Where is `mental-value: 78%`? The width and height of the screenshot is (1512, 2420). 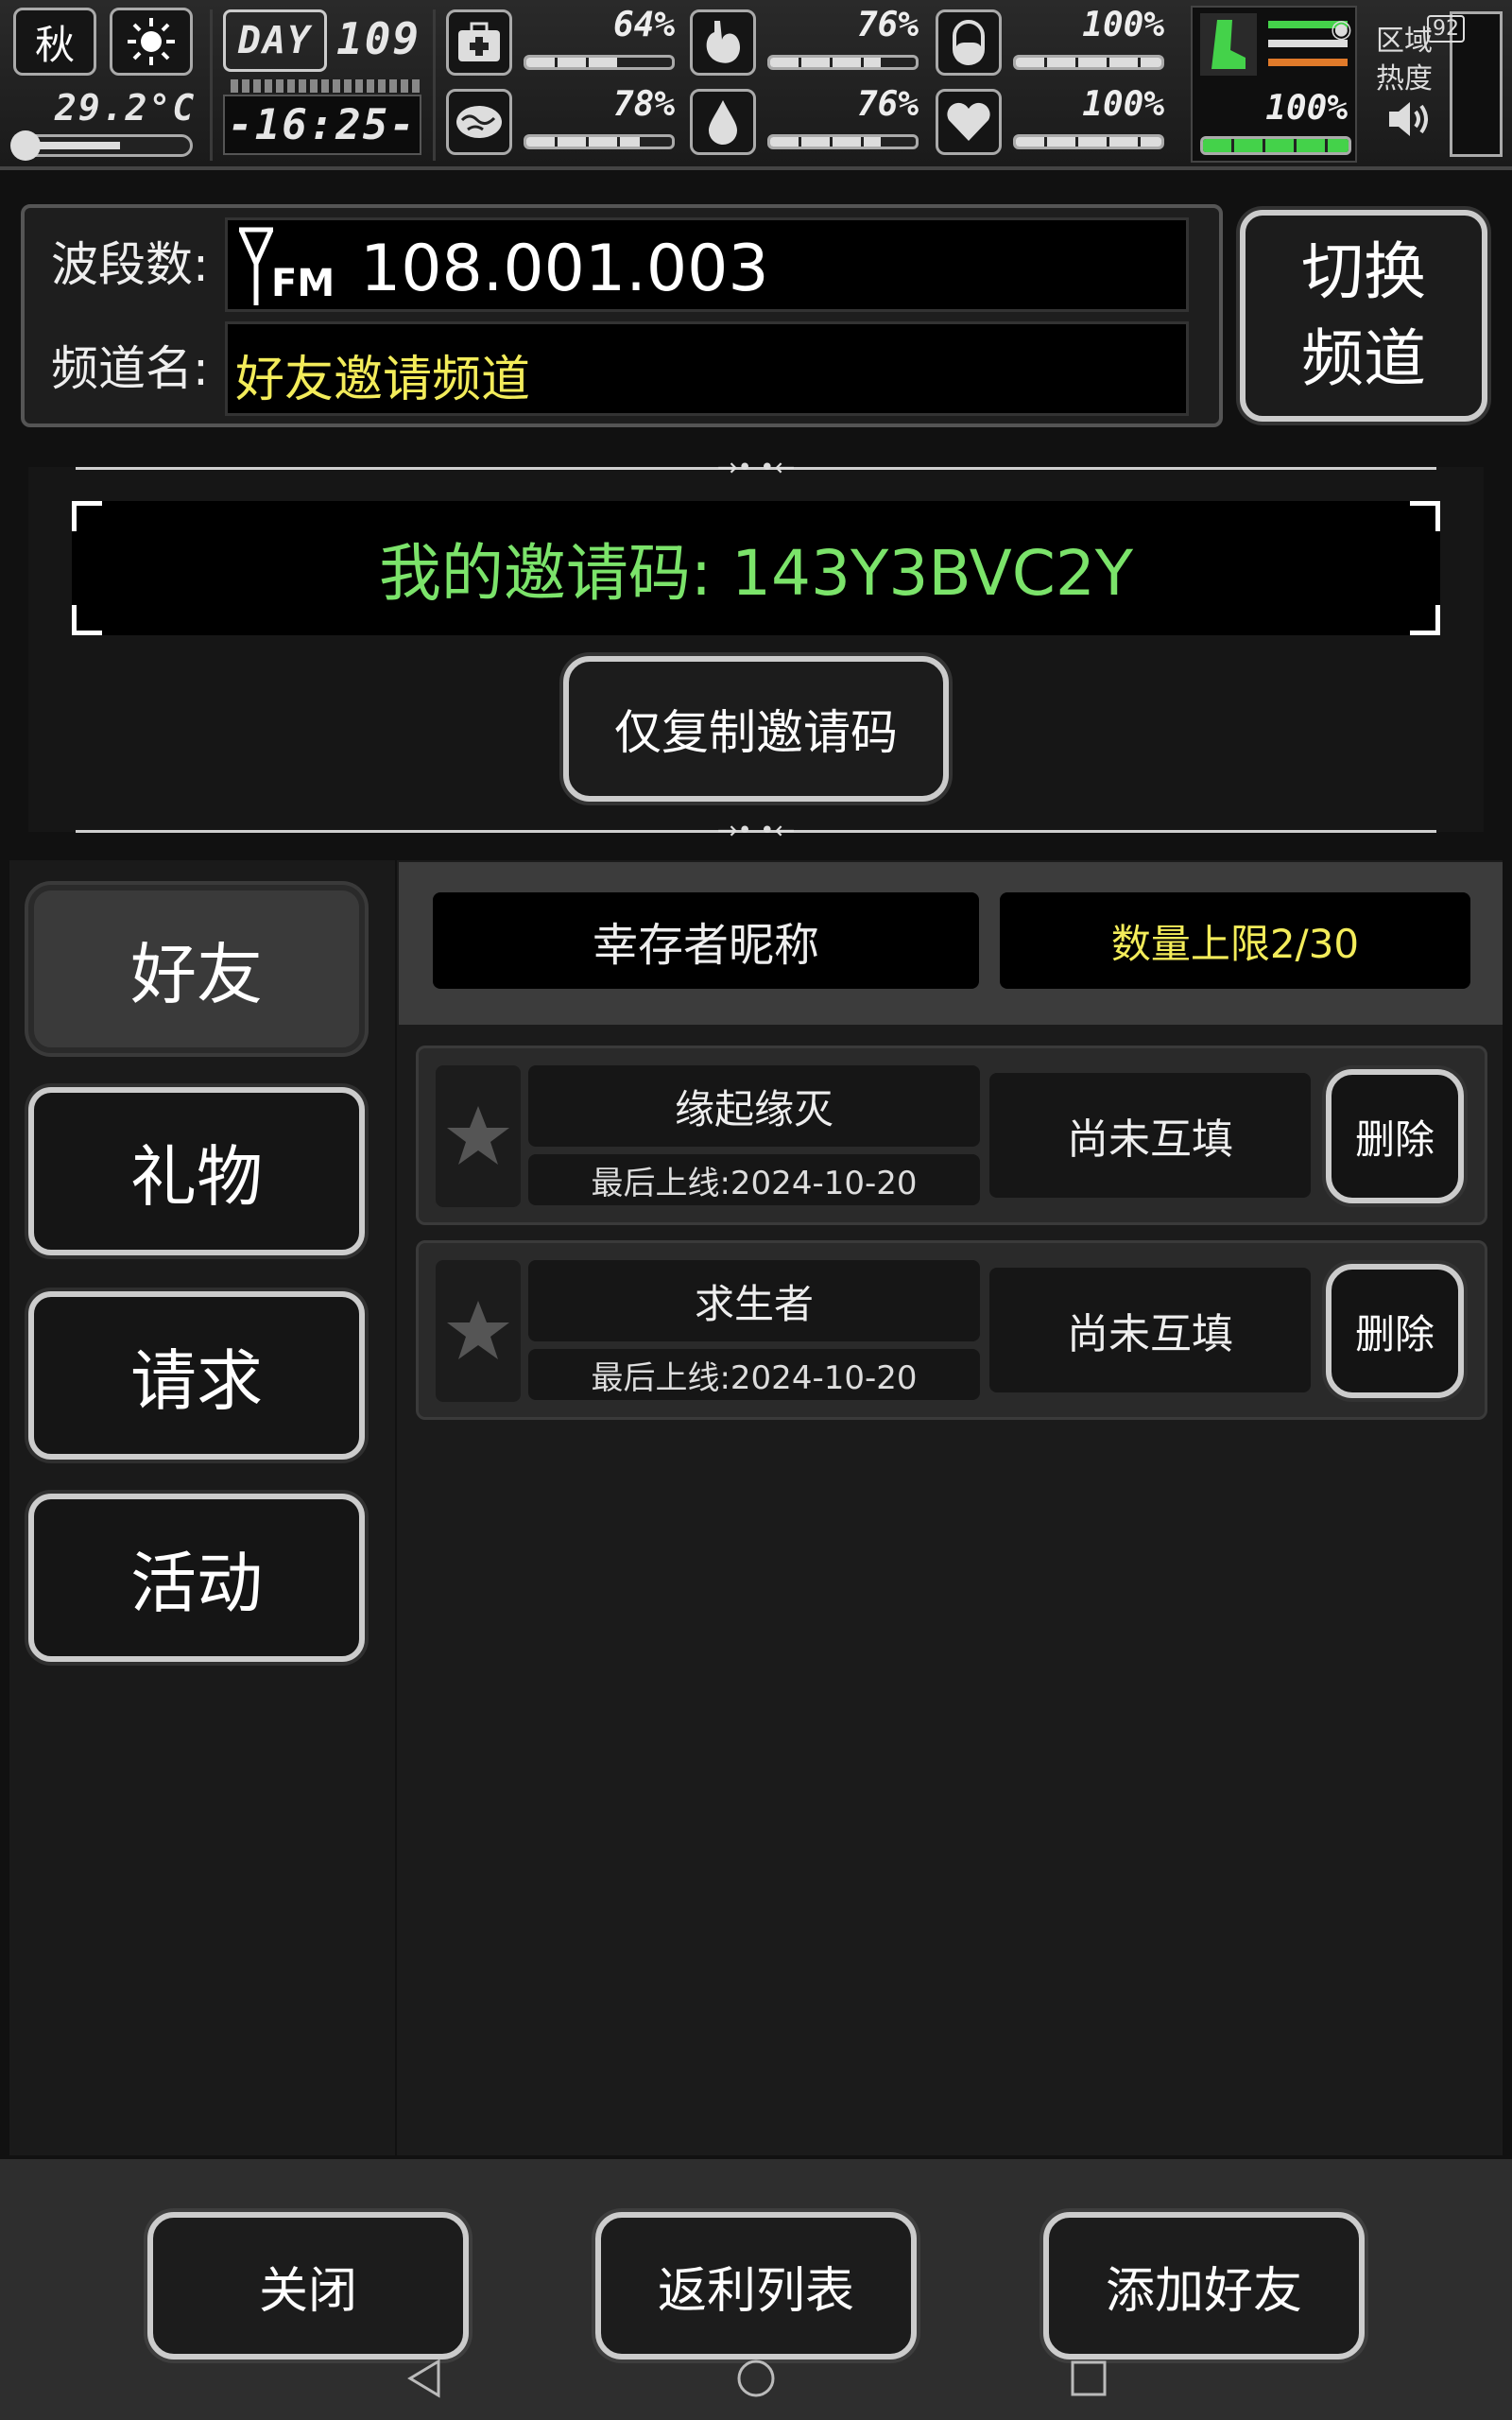 mental-value: 78% is located at coordinates (643, 104).